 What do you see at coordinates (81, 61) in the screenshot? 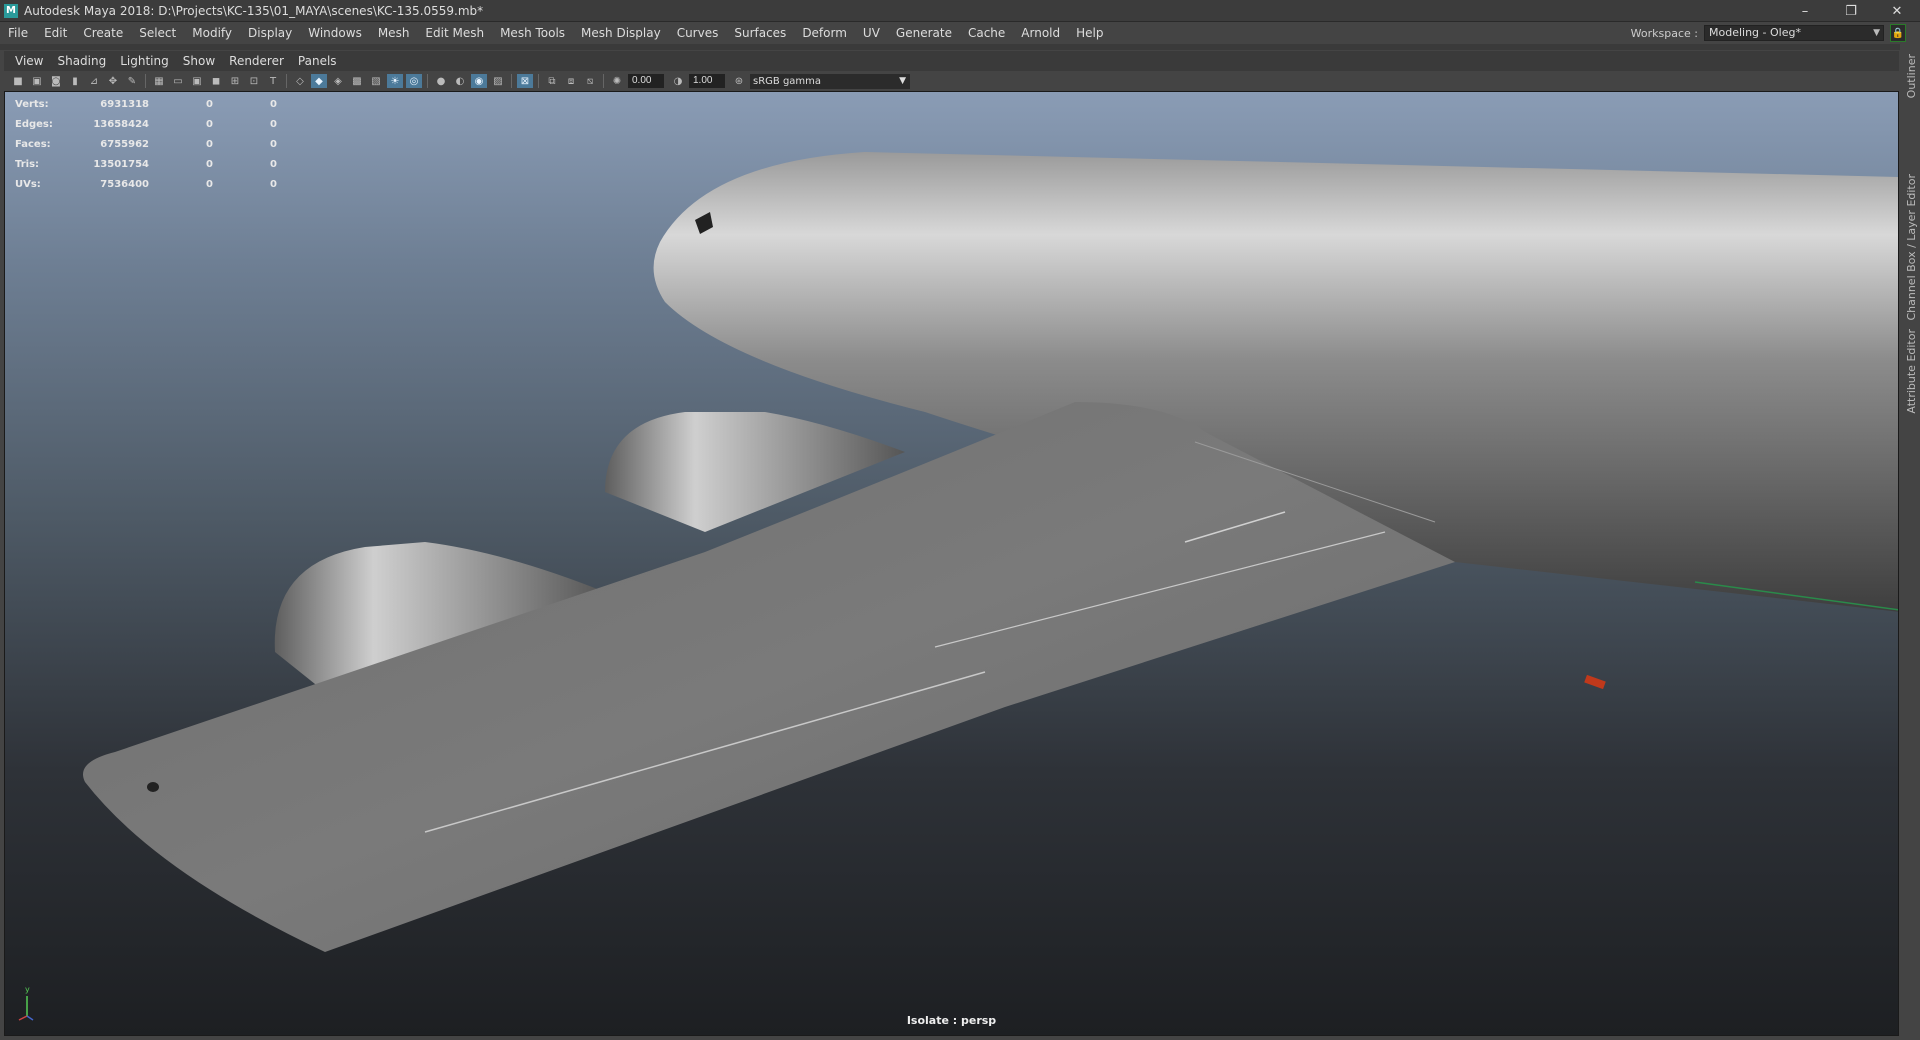
I see `panel-menu-shading: Shading` at bounding box center [81, 61].